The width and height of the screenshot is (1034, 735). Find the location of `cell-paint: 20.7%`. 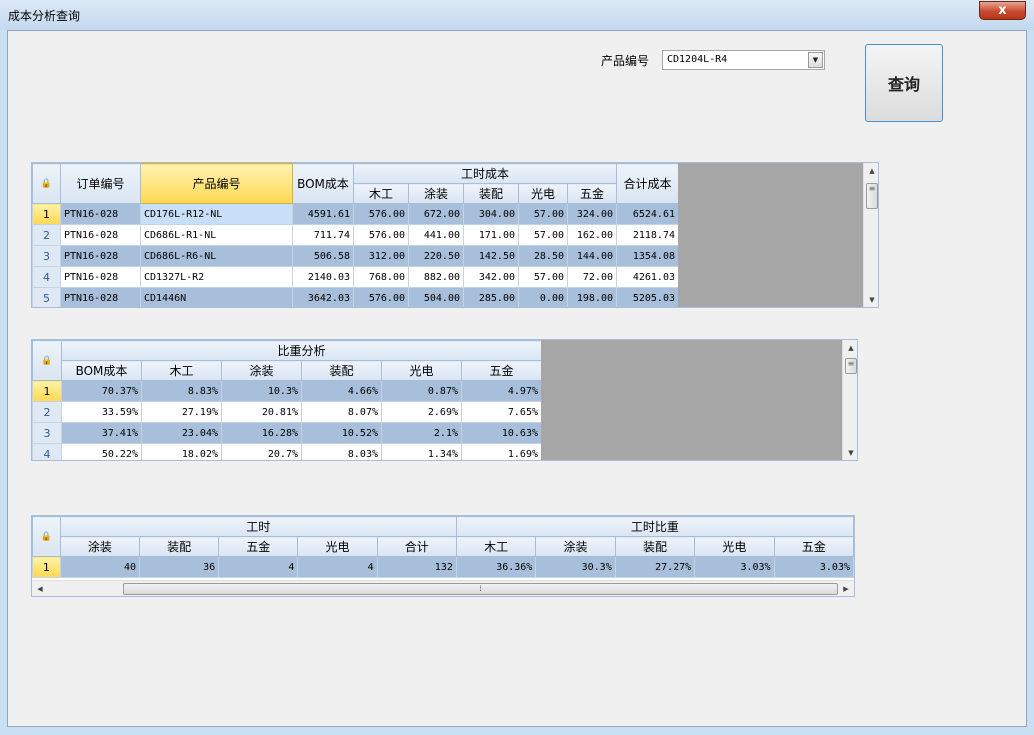

cell-paint: 20.7% is located at coordinates (261, 451).